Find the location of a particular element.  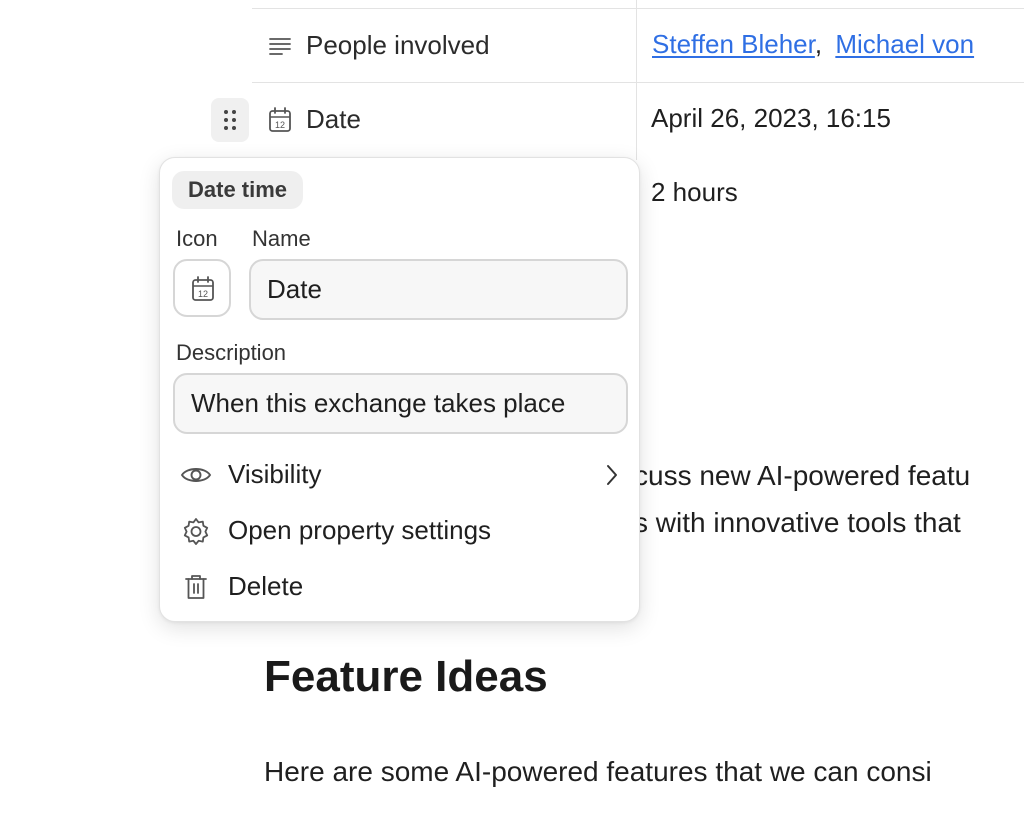

person-link: Steffen Bleher is located at coordinates (733, 44).